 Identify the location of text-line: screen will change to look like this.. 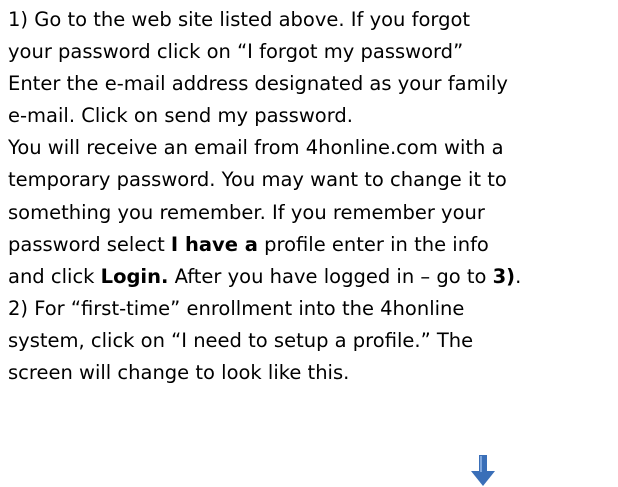
(179, 373).